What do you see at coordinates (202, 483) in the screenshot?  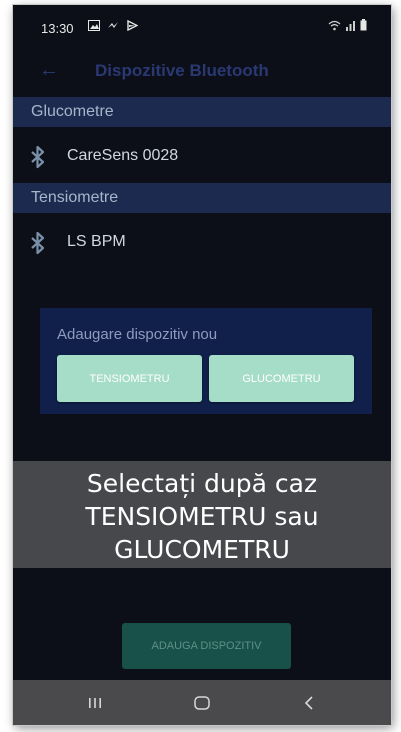 I see `overlay-line: Selectați după caz` at bounding box center [202, 483].